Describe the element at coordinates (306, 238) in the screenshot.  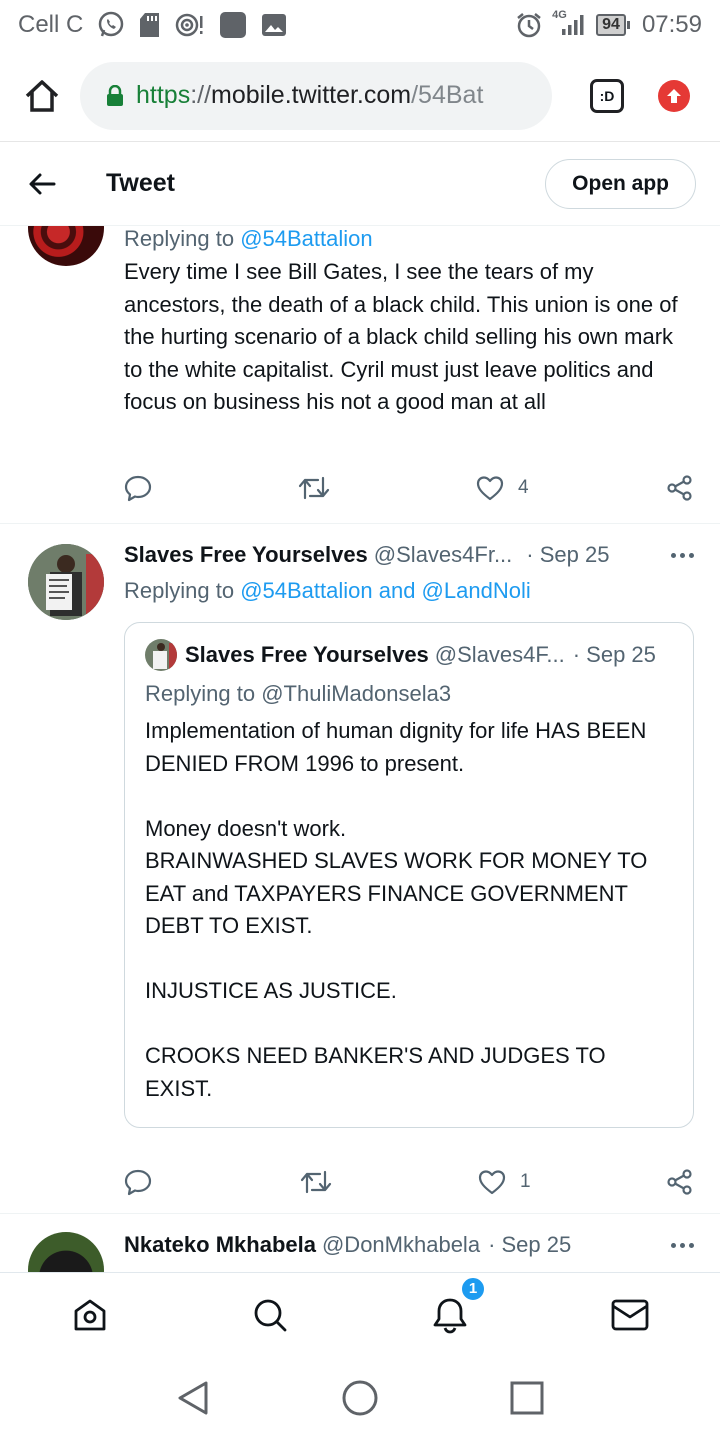
I see `mention-link: @54Battalion` at that location.